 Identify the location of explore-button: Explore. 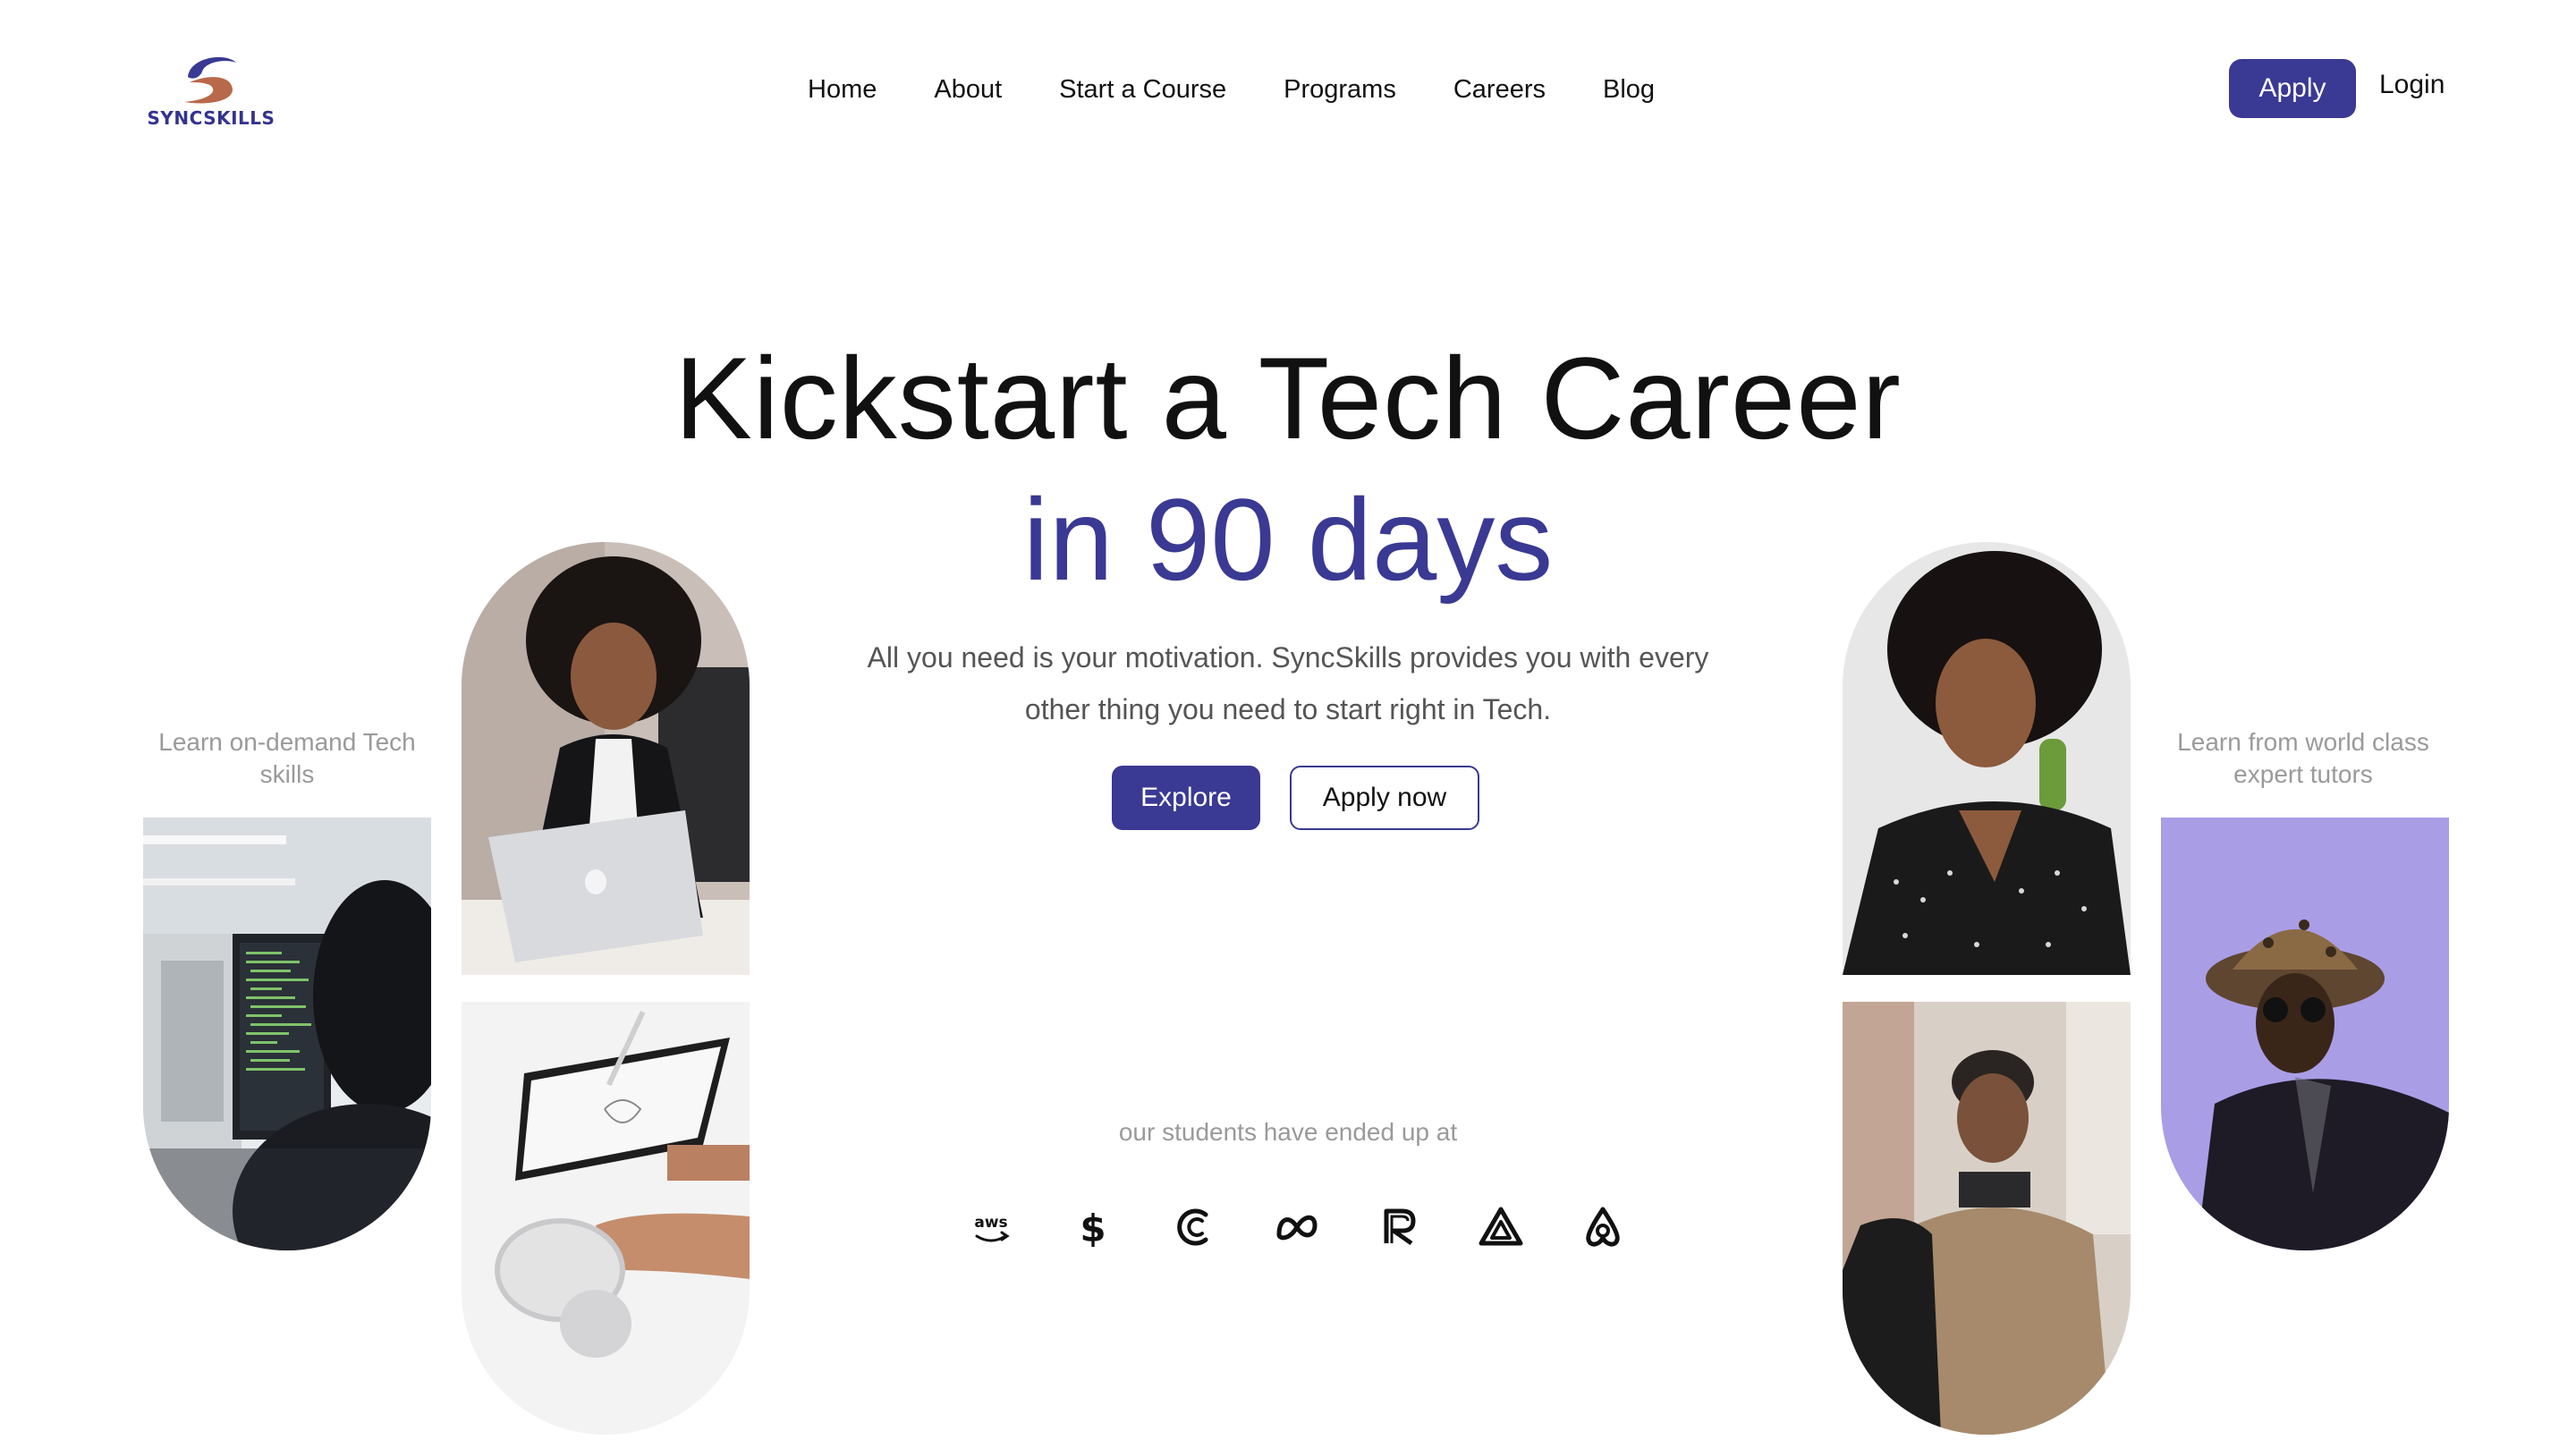
(1186, 798).